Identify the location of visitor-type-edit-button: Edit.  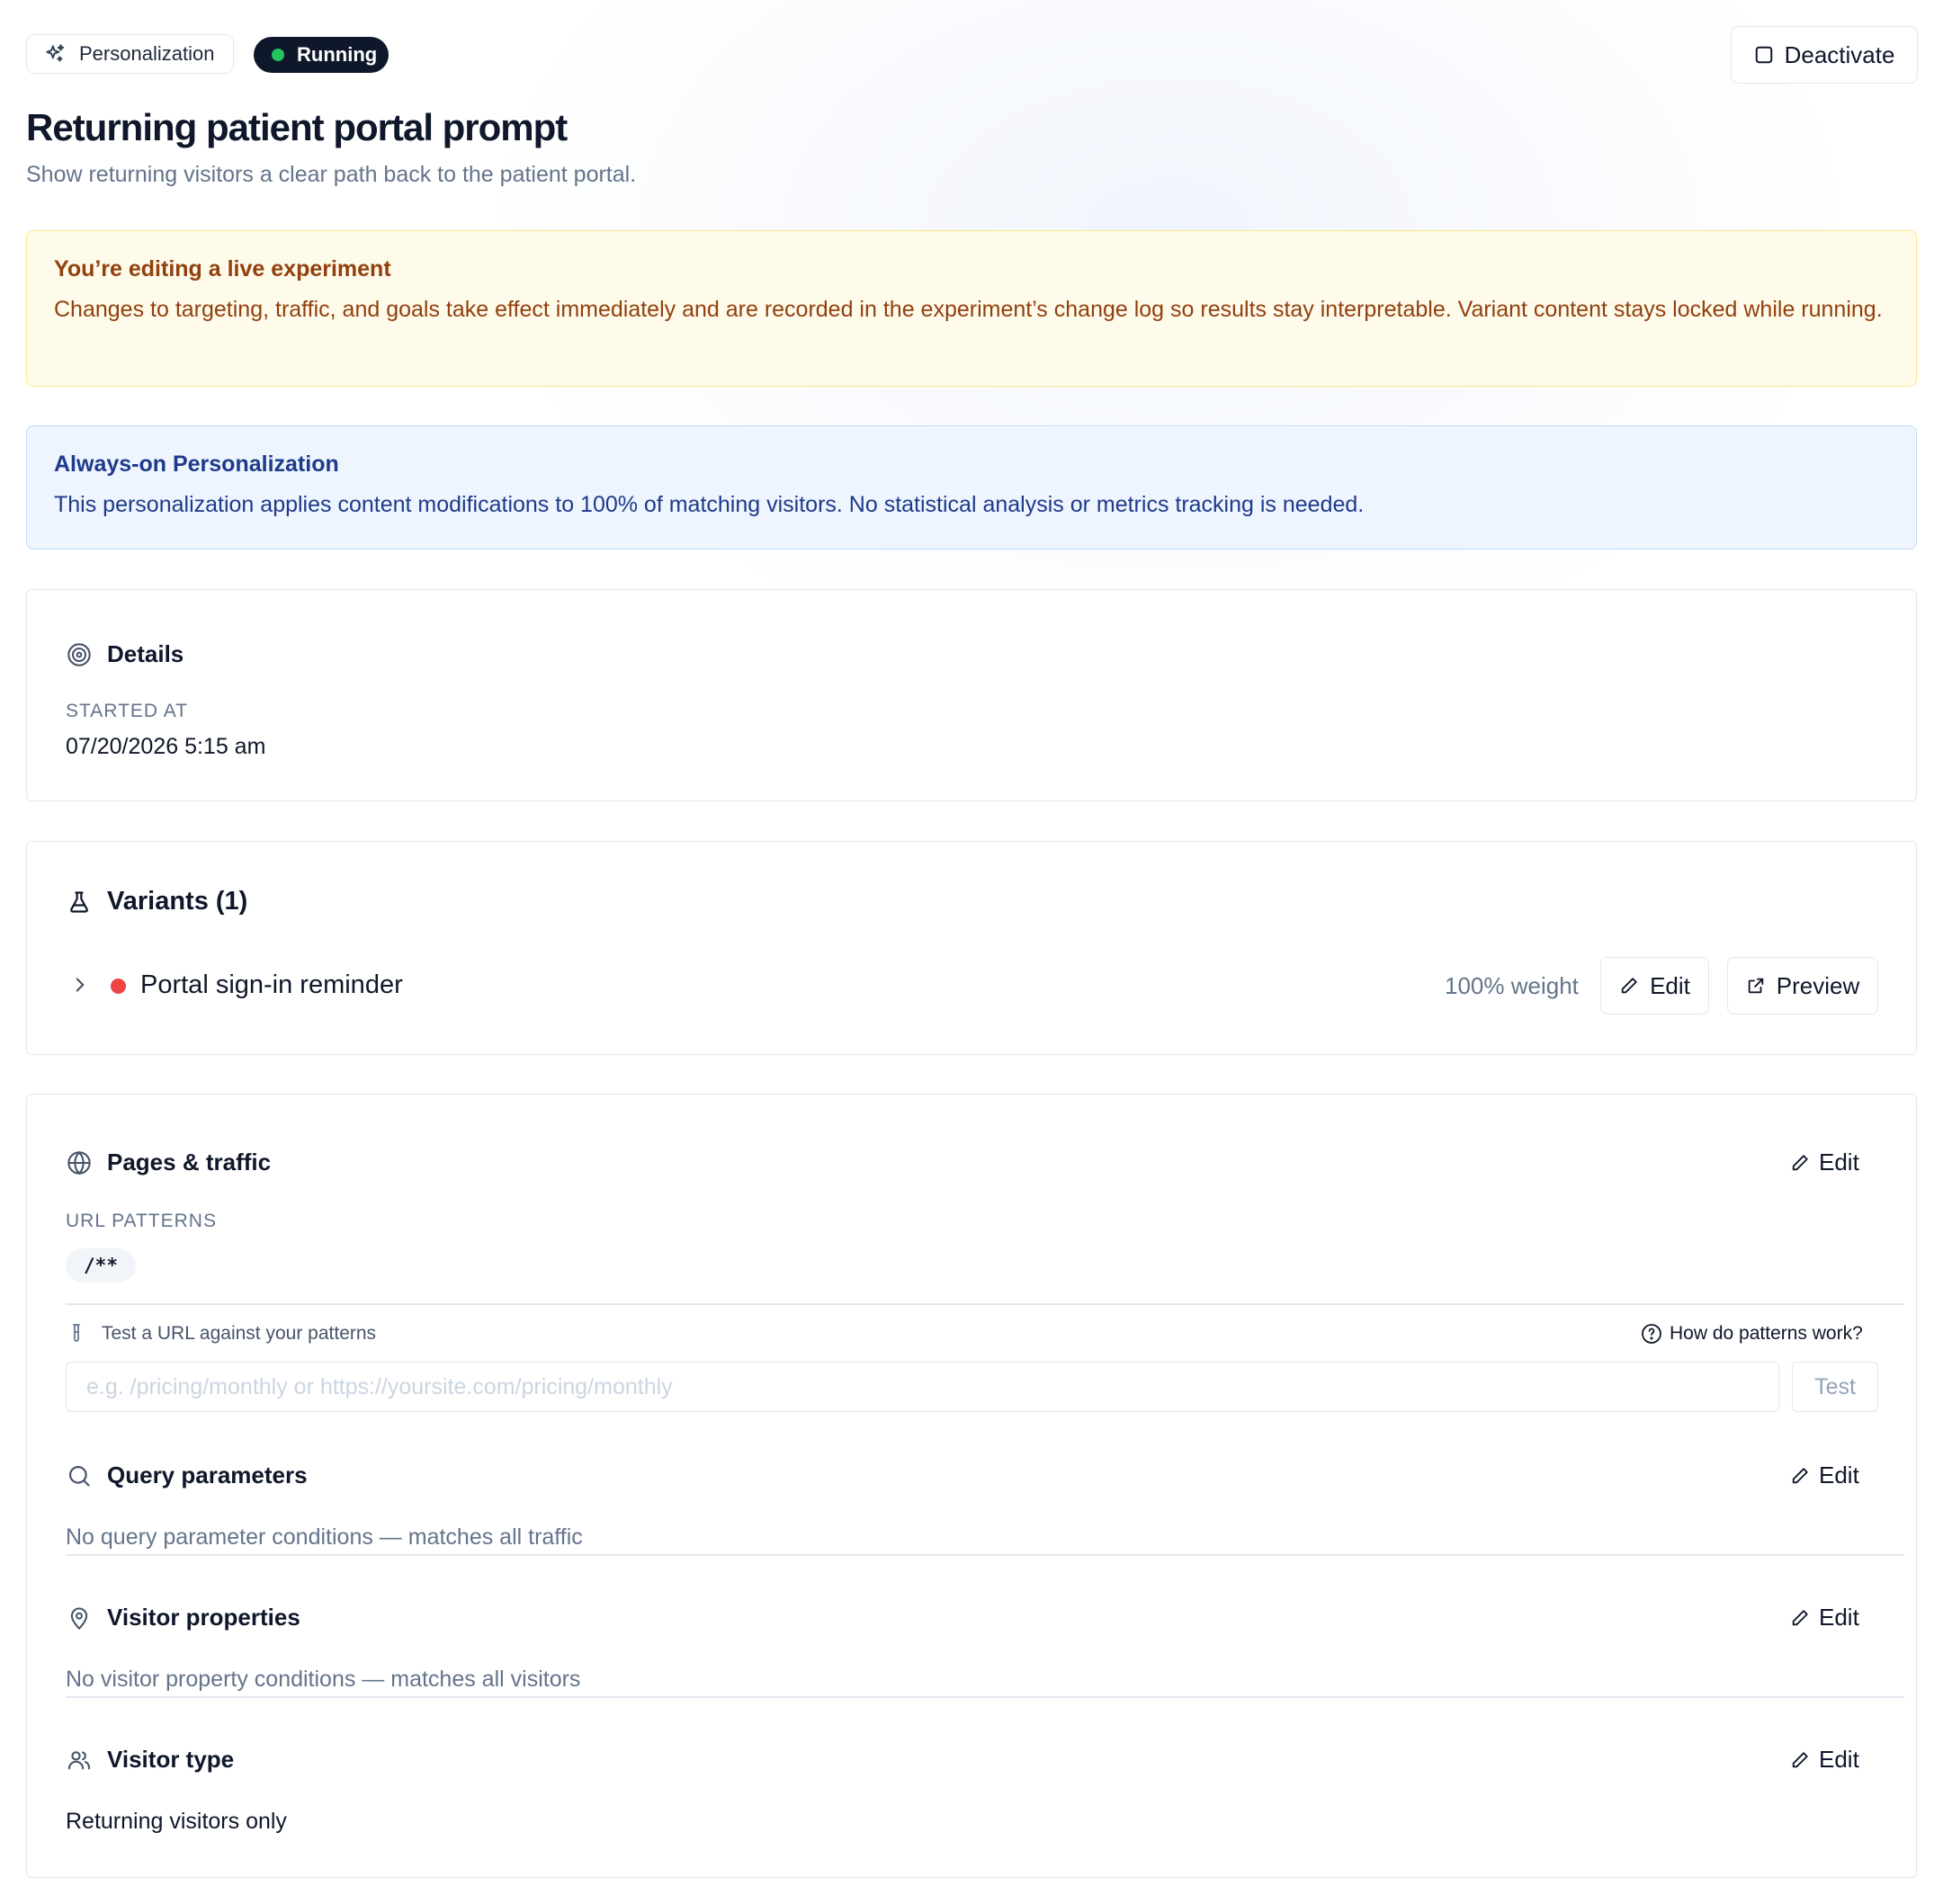
(1824, 1760).